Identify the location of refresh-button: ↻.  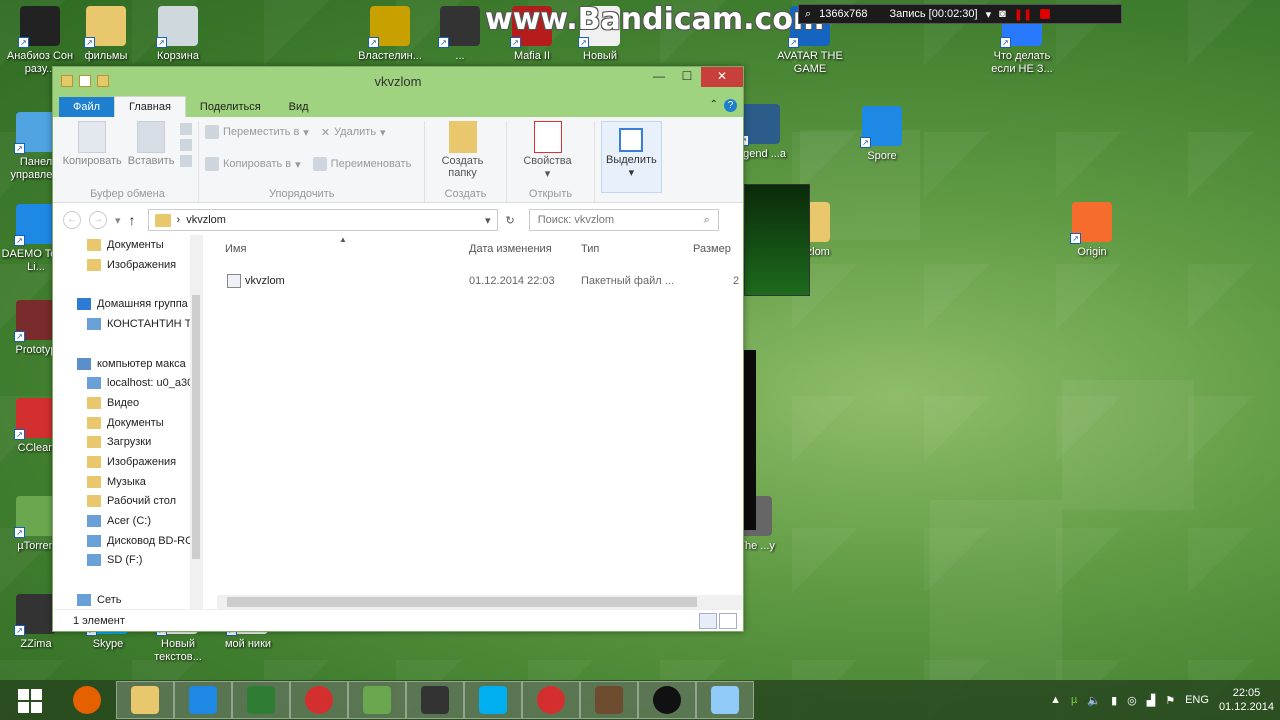
(510, 220).